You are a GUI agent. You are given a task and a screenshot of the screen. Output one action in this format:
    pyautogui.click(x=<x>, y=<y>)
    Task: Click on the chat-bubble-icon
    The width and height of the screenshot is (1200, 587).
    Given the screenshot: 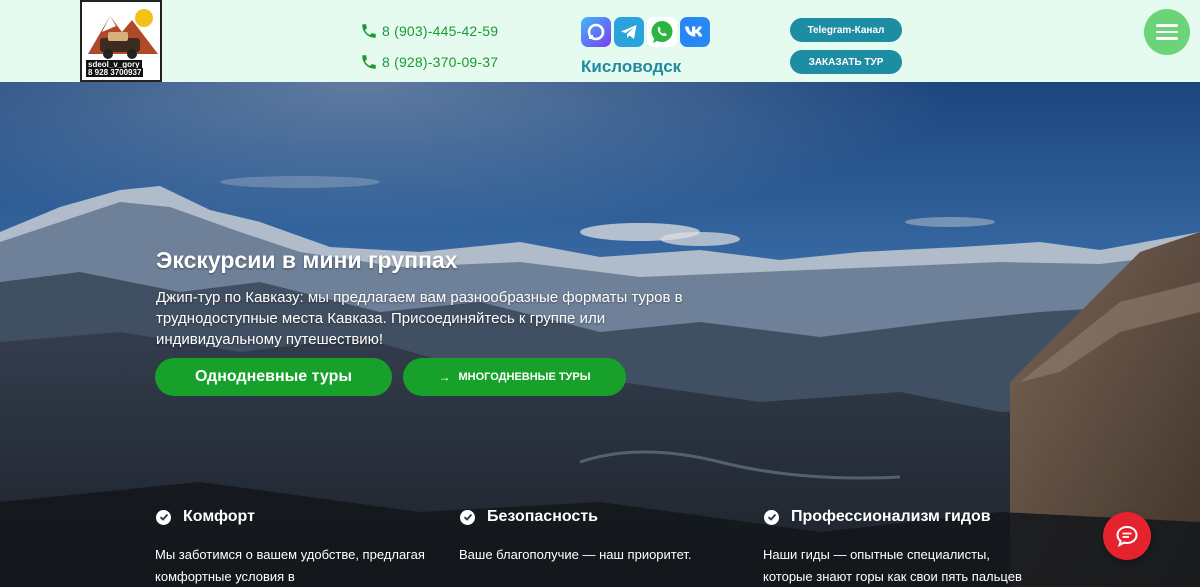 What is the action you would take?
    pyautogui.click(x=1127, y=536)
    